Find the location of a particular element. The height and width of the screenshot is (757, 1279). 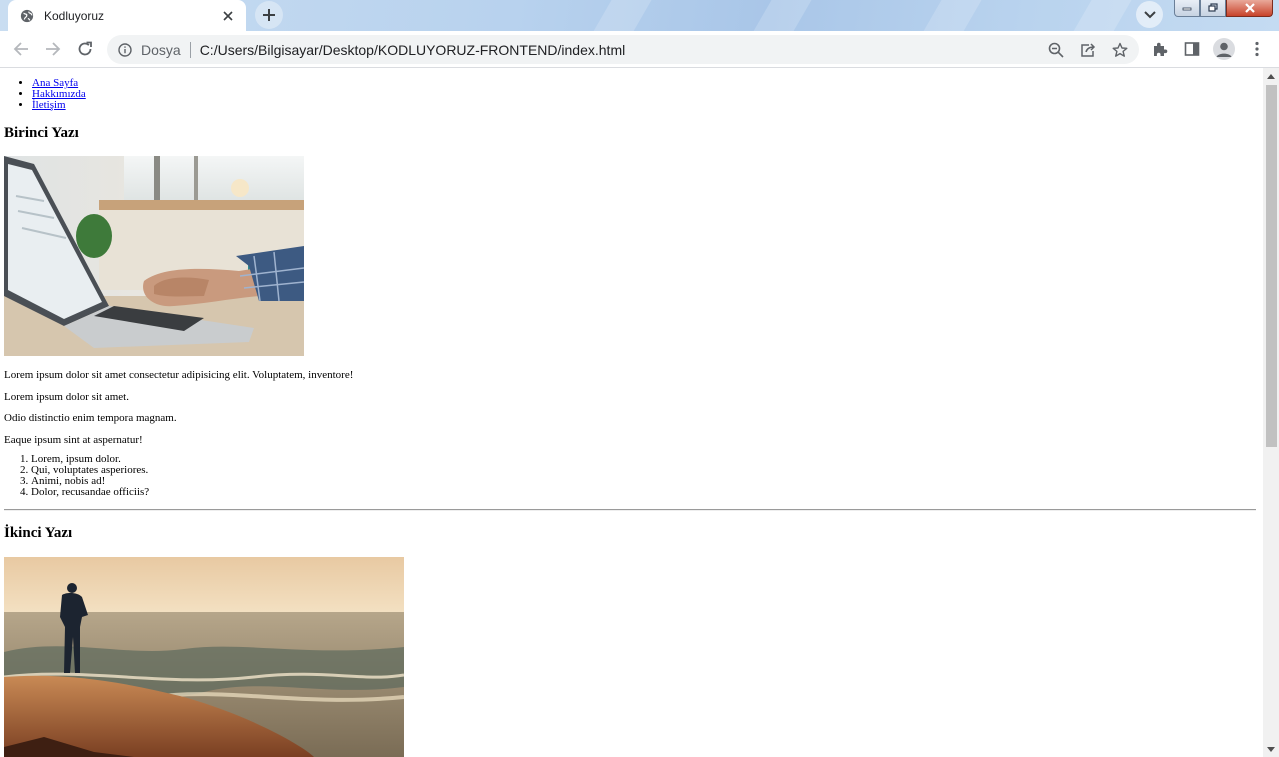

zoom-button is located at coordinates (1056, 50).